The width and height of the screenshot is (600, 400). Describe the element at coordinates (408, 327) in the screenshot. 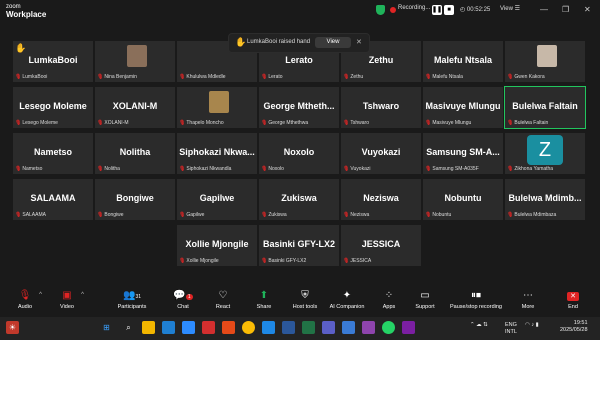

I see `photos-icon` at that location.